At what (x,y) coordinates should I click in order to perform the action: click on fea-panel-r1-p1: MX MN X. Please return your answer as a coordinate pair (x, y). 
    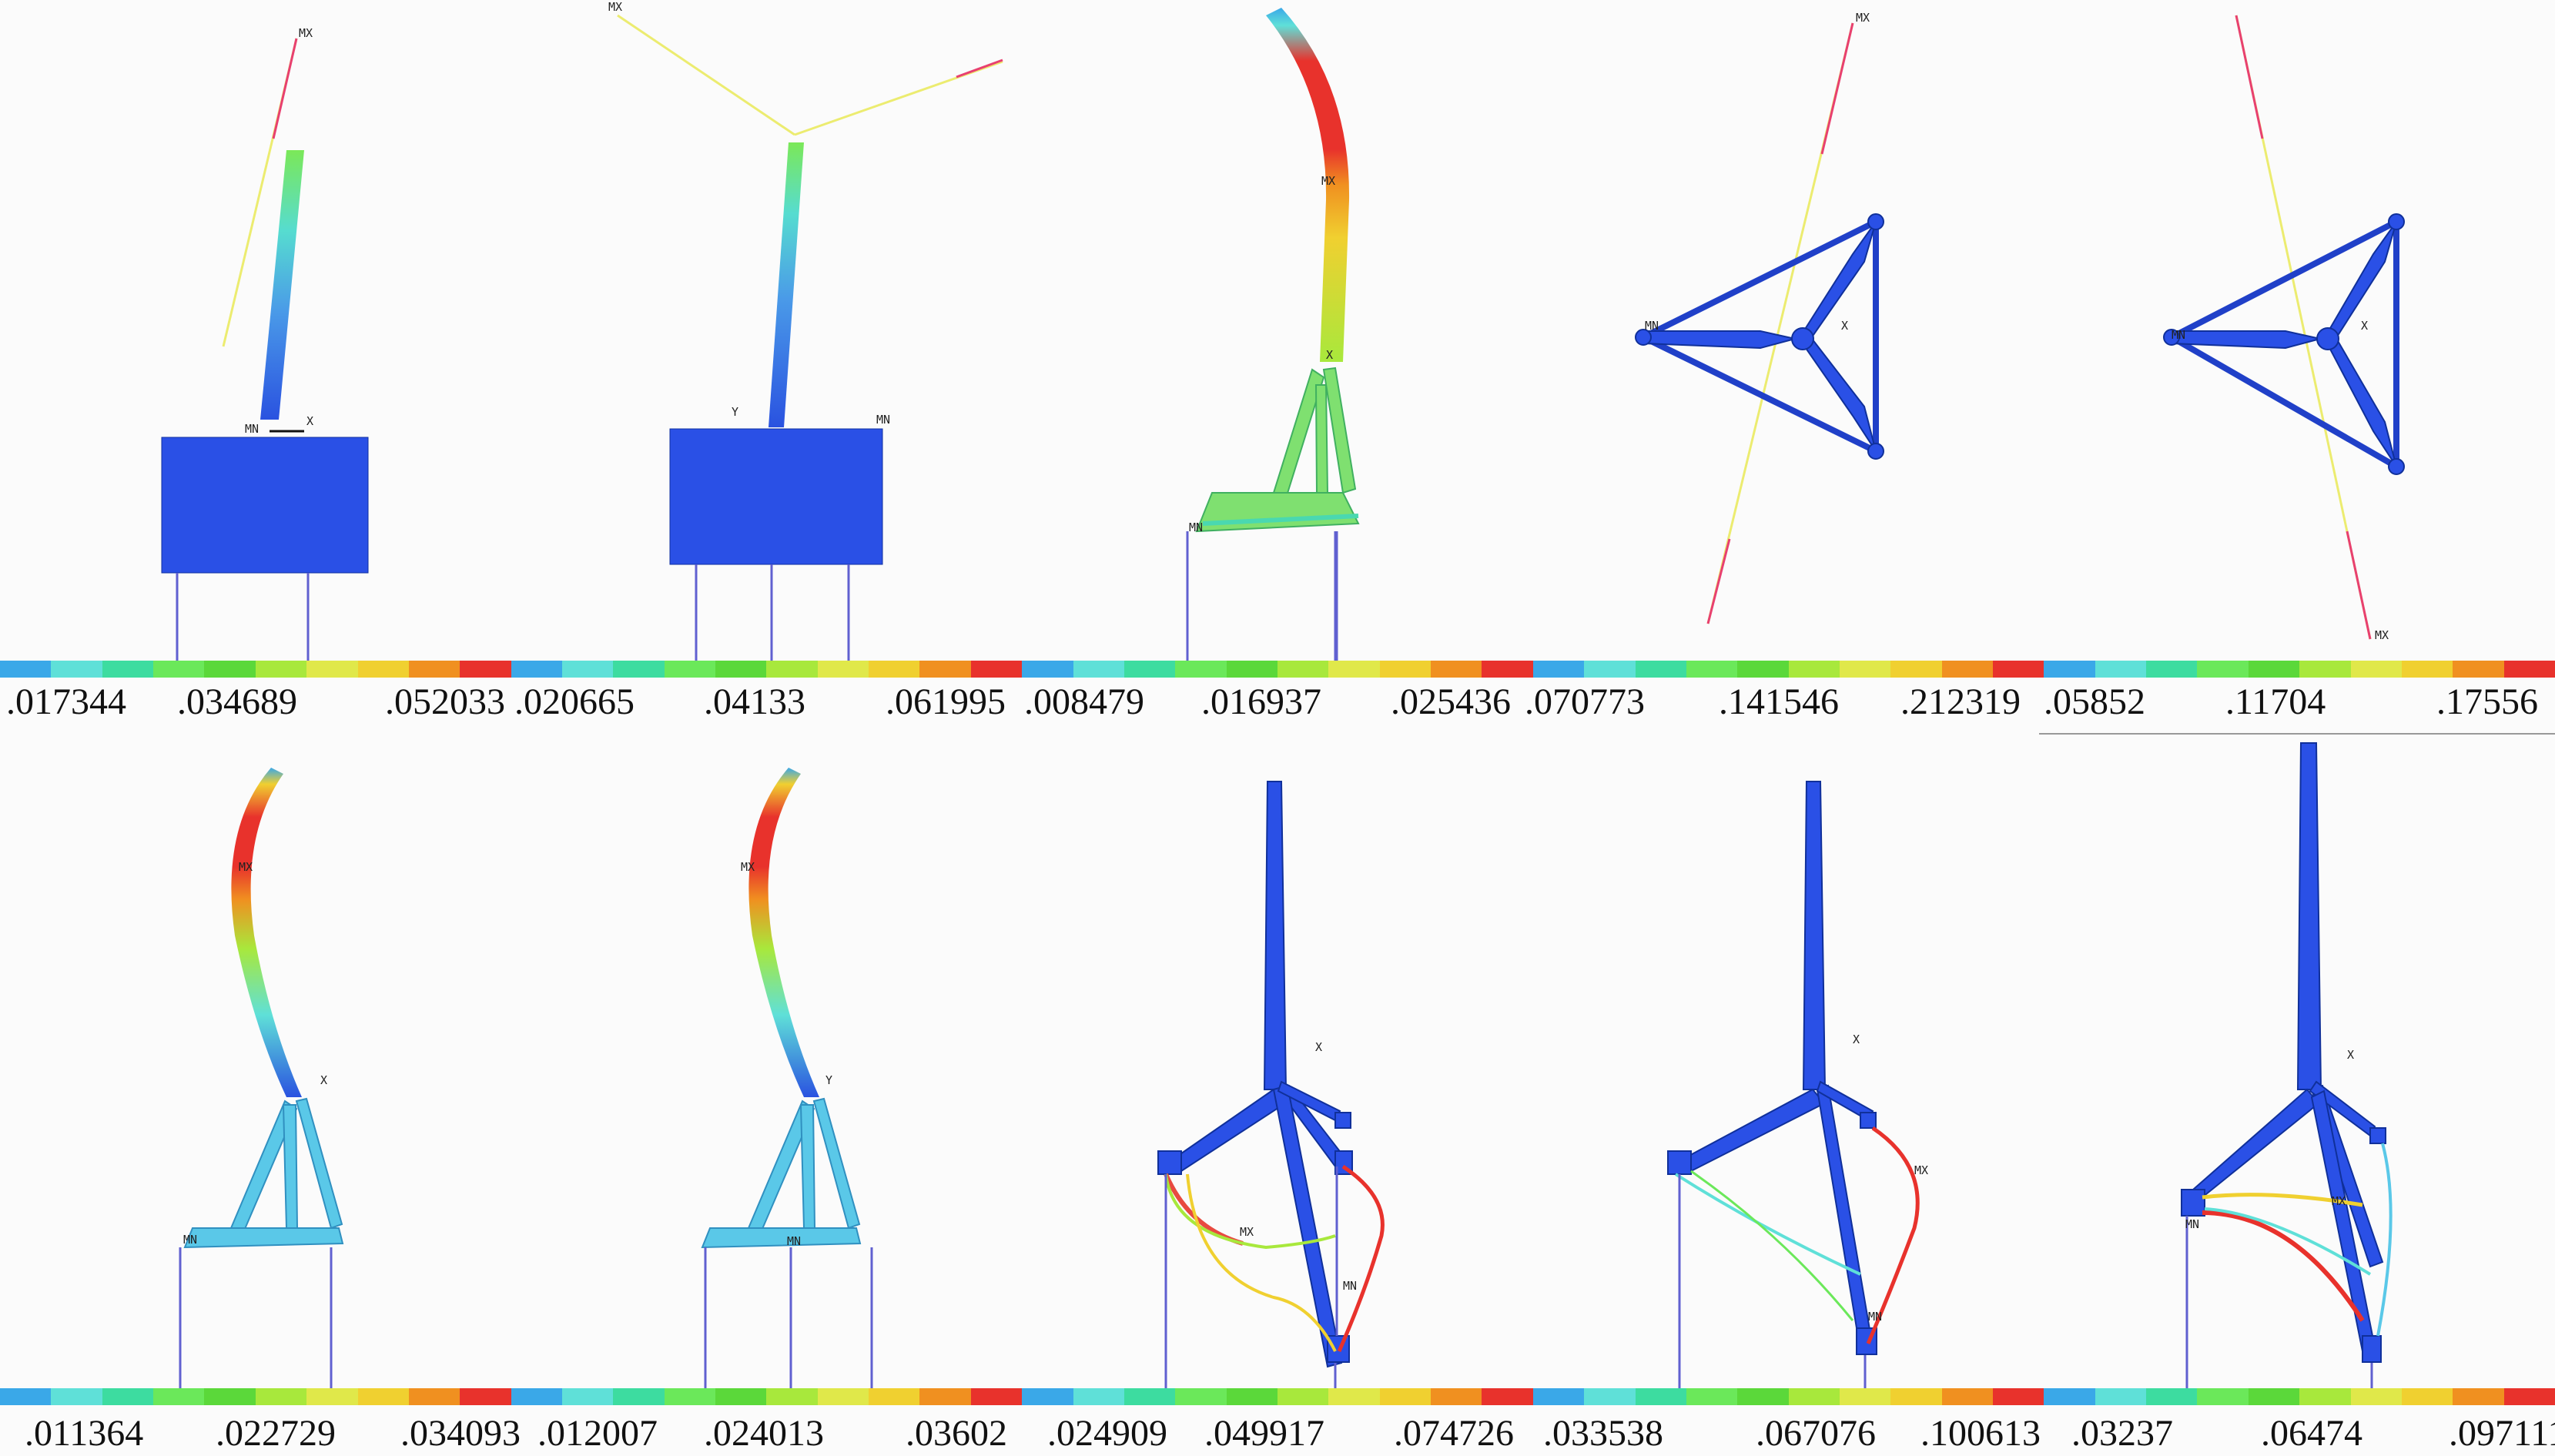
    Looking at the image, I should click on (255, 330).